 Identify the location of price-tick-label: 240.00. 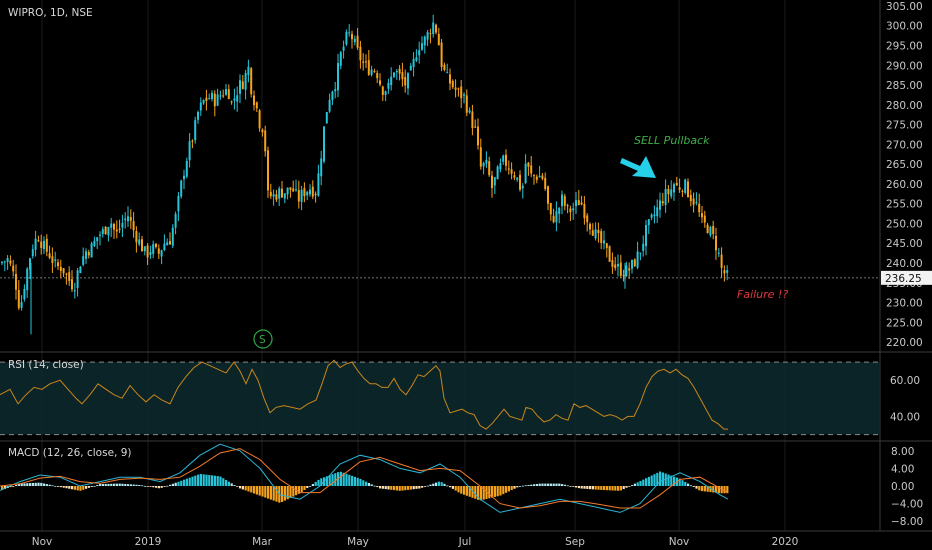
(904, 264).